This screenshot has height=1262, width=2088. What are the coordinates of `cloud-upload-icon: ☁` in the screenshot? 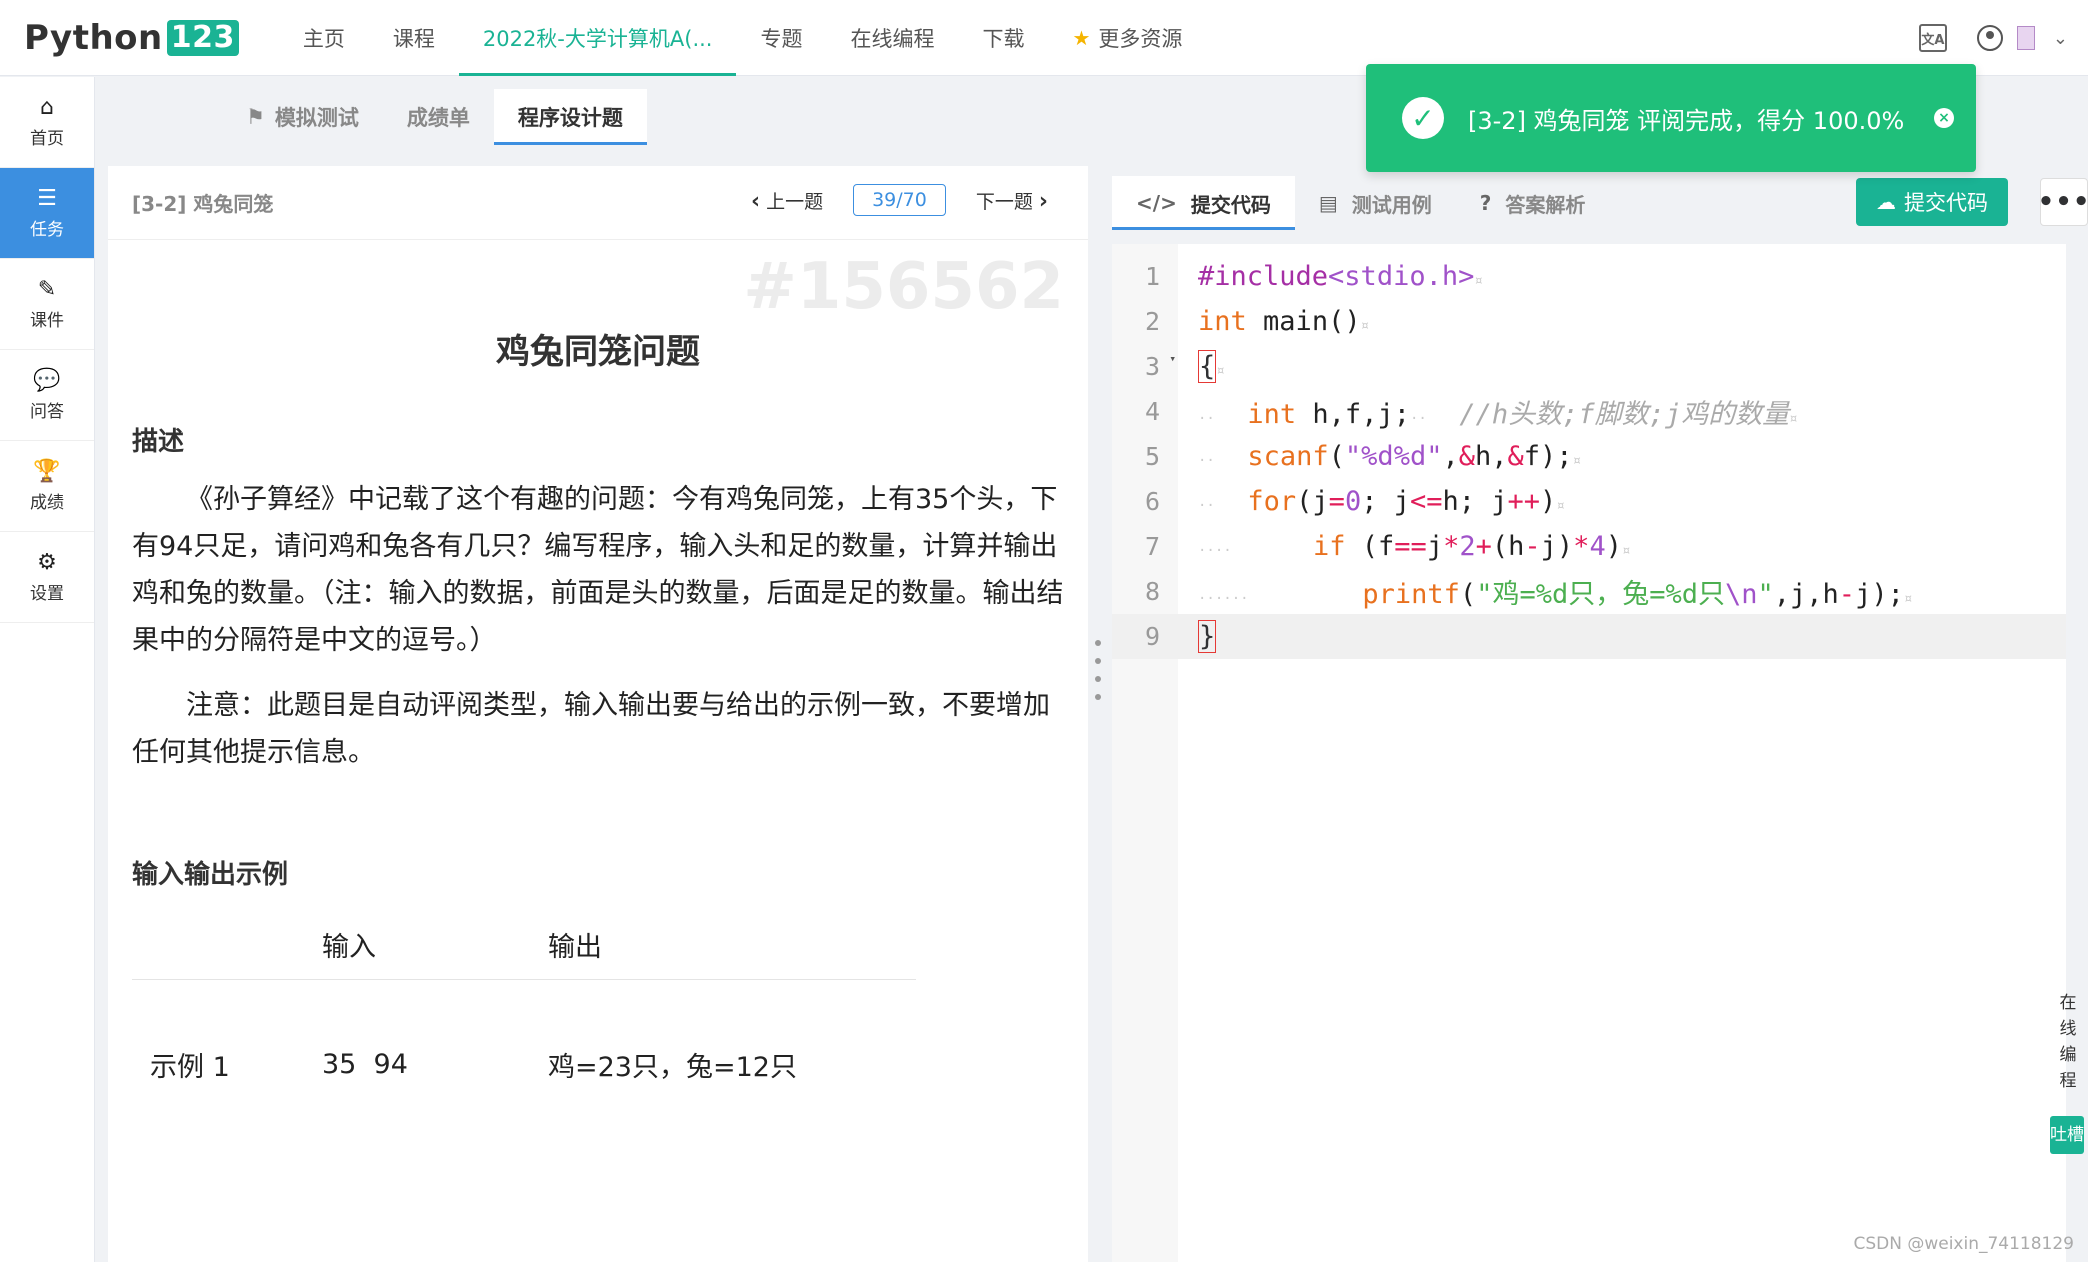 It's located at (1886, 202).